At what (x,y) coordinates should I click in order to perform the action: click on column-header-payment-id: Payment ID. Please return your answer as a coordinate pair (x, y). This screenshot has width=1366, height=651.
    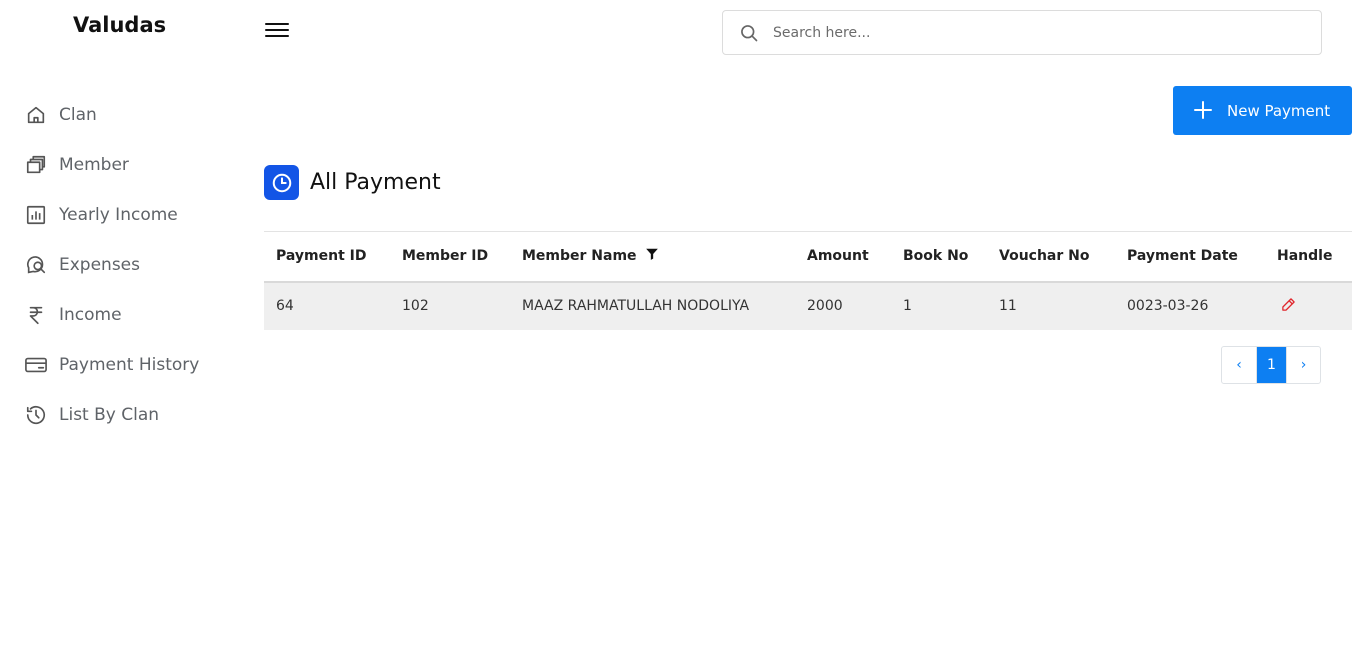
    Looking at the image, I should click on (327, 257).